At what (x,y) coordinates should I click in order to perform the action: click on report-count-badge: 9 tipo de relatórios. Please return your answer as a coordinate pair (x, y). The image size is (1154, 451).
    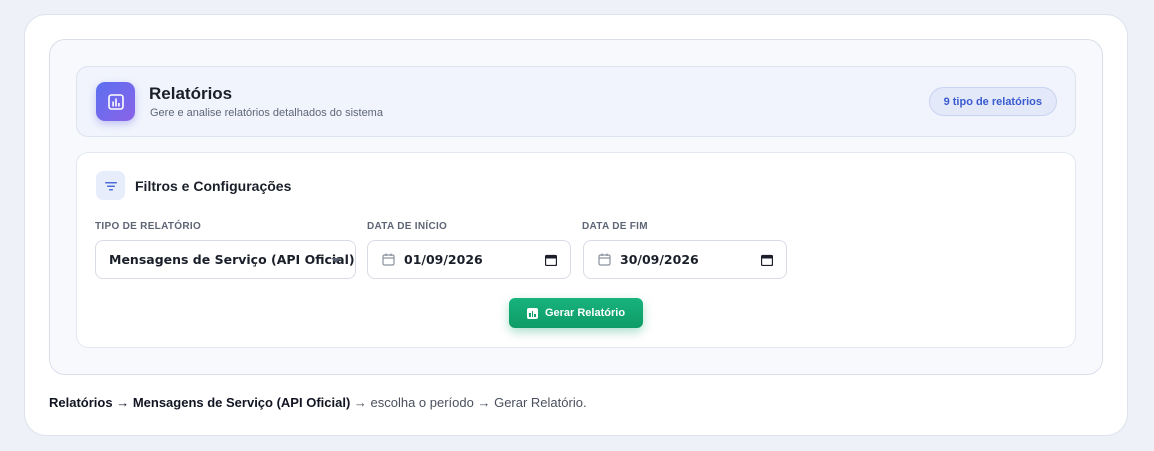
    Looking at the image, I should click on (992, 101).